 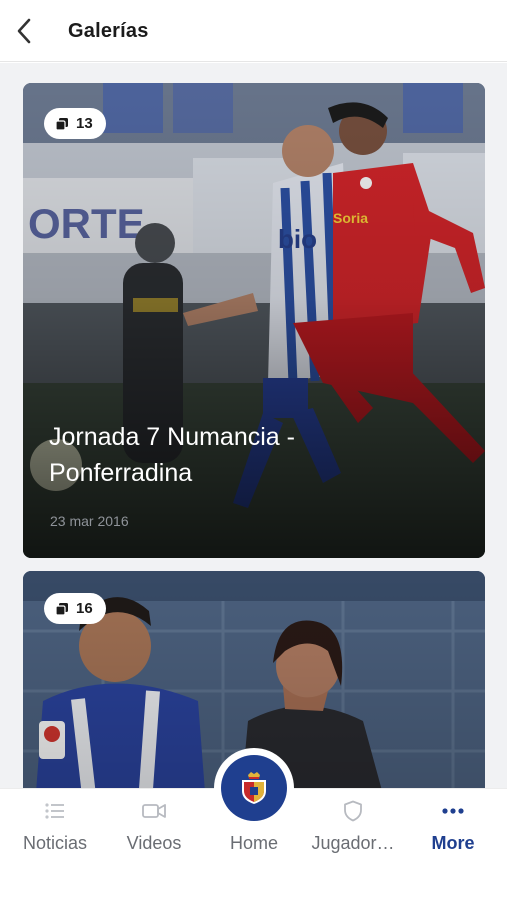 I want to click on back-button, so click(x=25, y=31).